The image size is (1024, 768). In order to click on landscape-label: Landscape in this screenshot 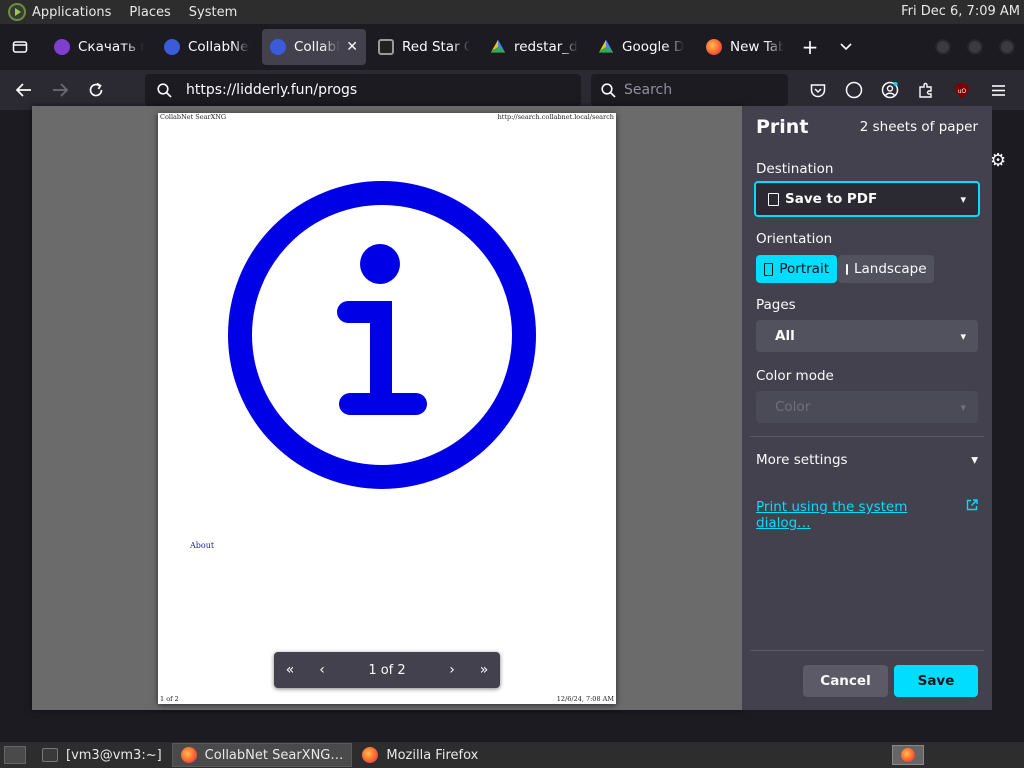, I will do `click(890, 269)`.